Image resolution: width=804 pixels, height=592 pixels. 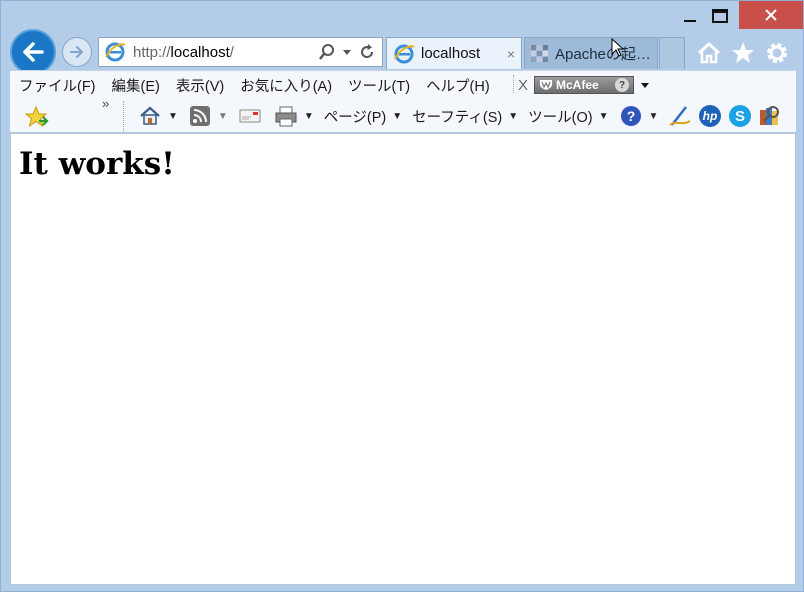 What do you see at coordinates (577, 85) in the screenshot?
I see `mcafee-label: McAfee` at bounding box center [577, 85].